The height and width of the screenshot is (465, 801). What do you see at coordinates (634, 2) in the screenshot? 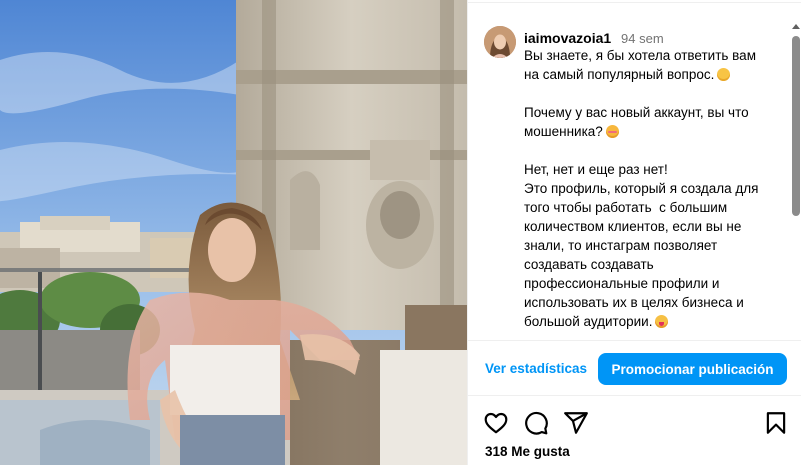
I see `divider` at bounding box center [634, 2].